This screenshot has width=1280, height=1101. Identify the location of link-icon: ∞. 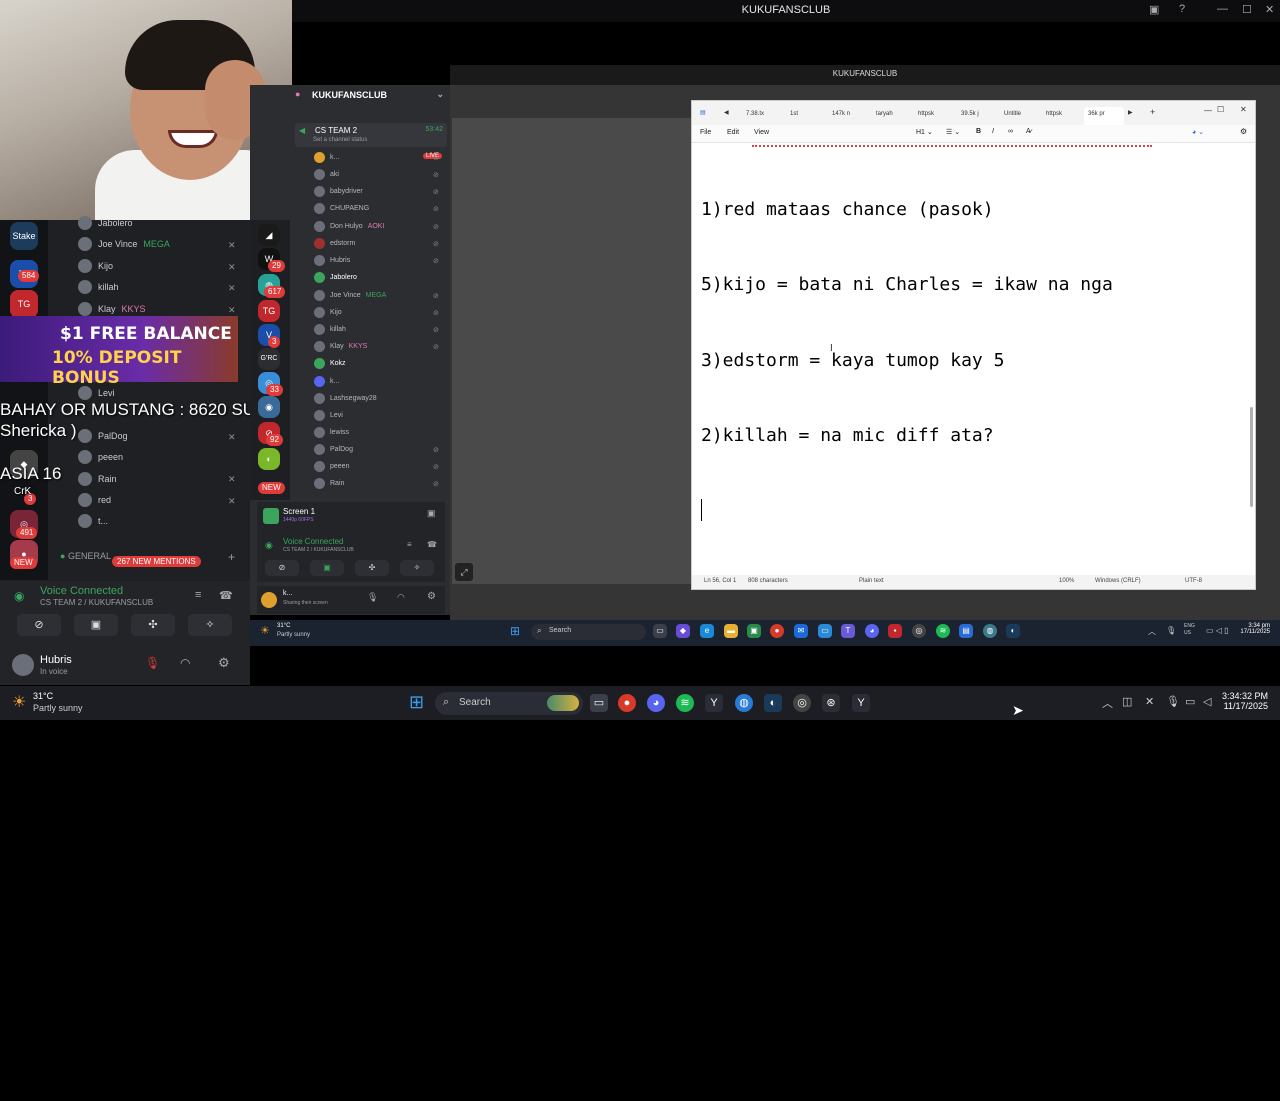
(1010, 131).